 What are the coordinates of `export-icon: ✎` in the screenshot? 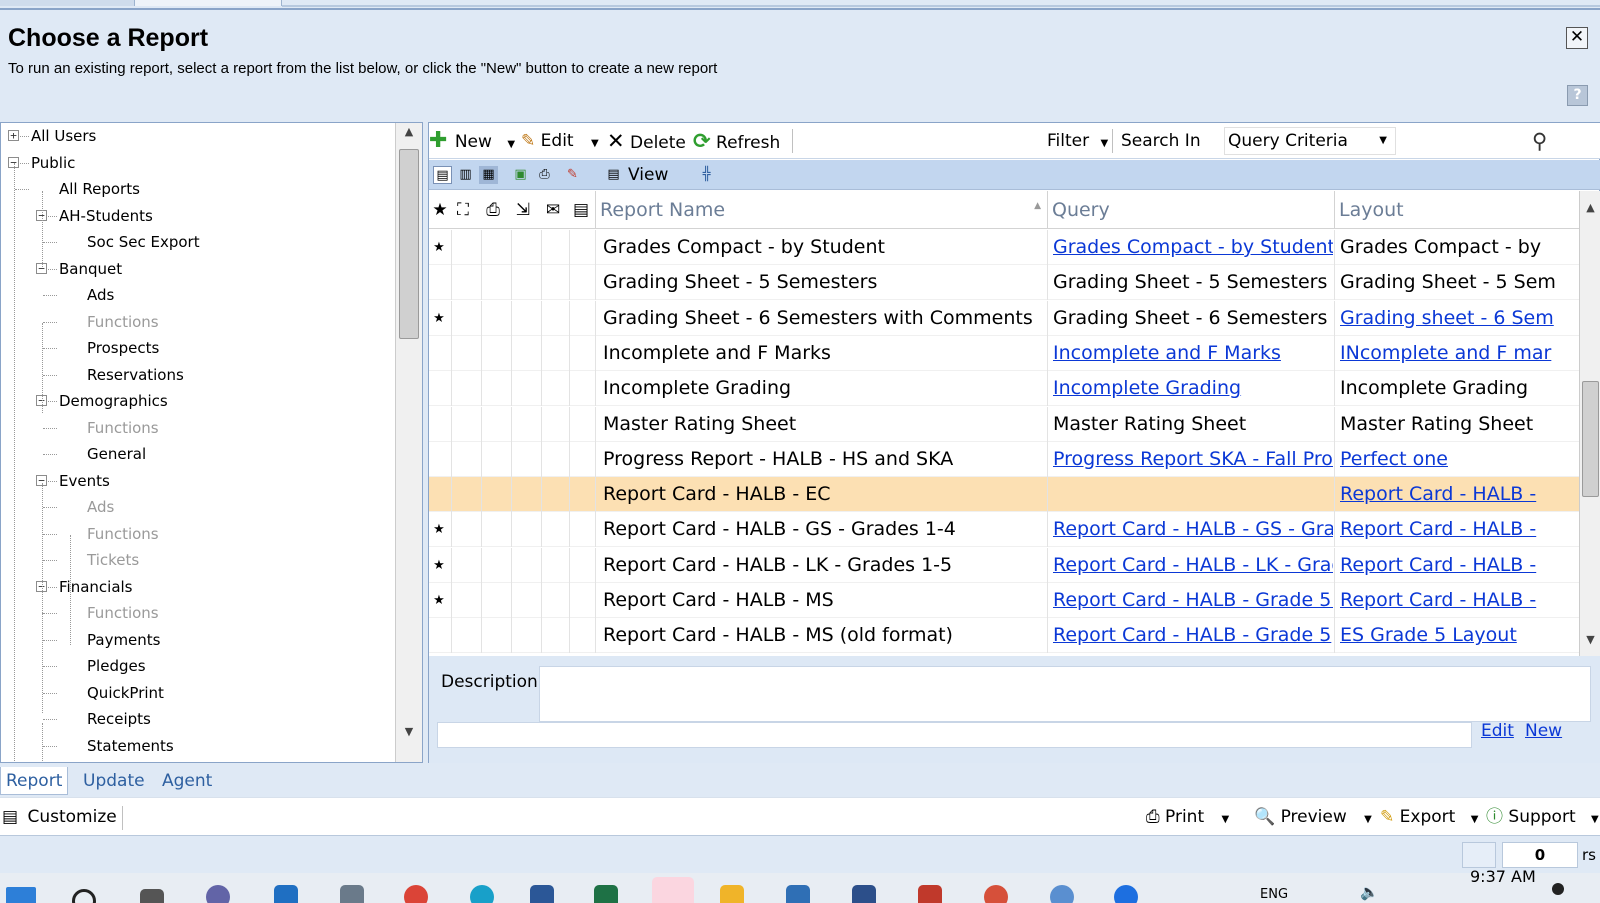 It's located at (572, 175).